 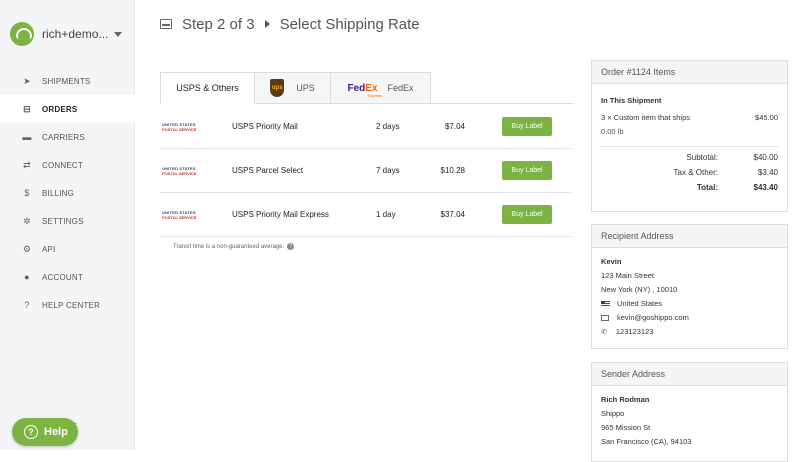 I want to click on sidebar-item-billing: $ BILLING, so click(x=67, y=193).